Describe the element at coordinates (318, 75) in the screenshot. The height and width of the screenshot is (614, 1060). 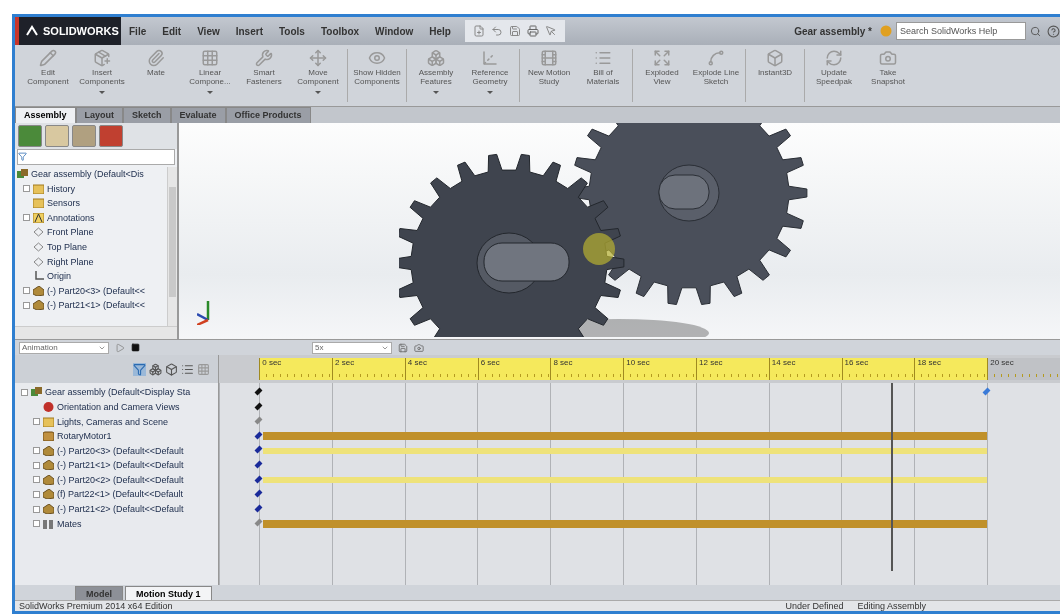
I see `ribbon-button: Move Component` at that location.